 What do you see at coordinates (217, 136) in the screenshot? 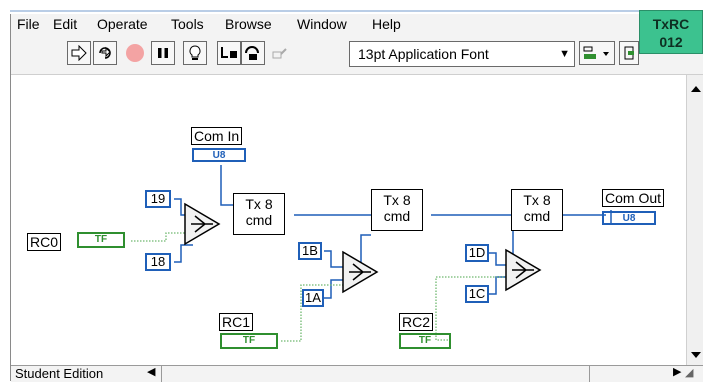
I see `com-in-label: Com In` at bounding box center [217, 136].